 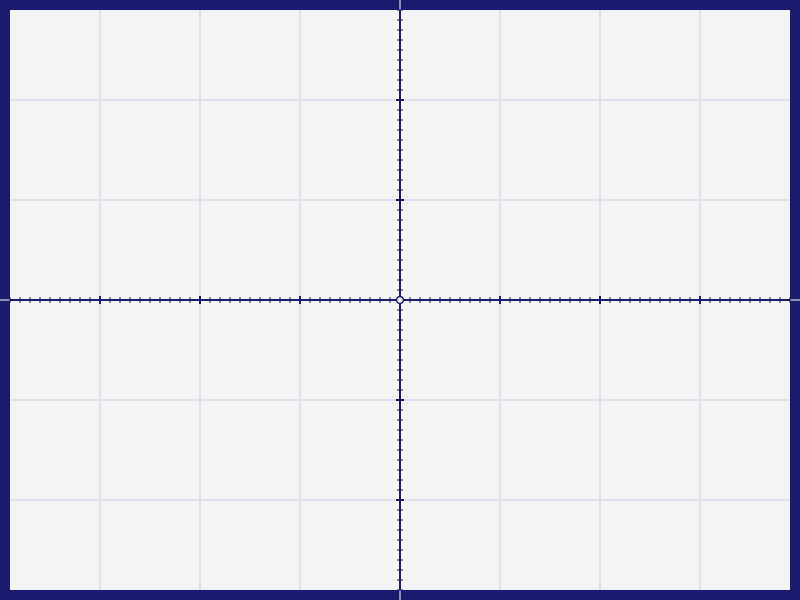 I want to click on origin-marker-circle, so click(x=400, y=300).